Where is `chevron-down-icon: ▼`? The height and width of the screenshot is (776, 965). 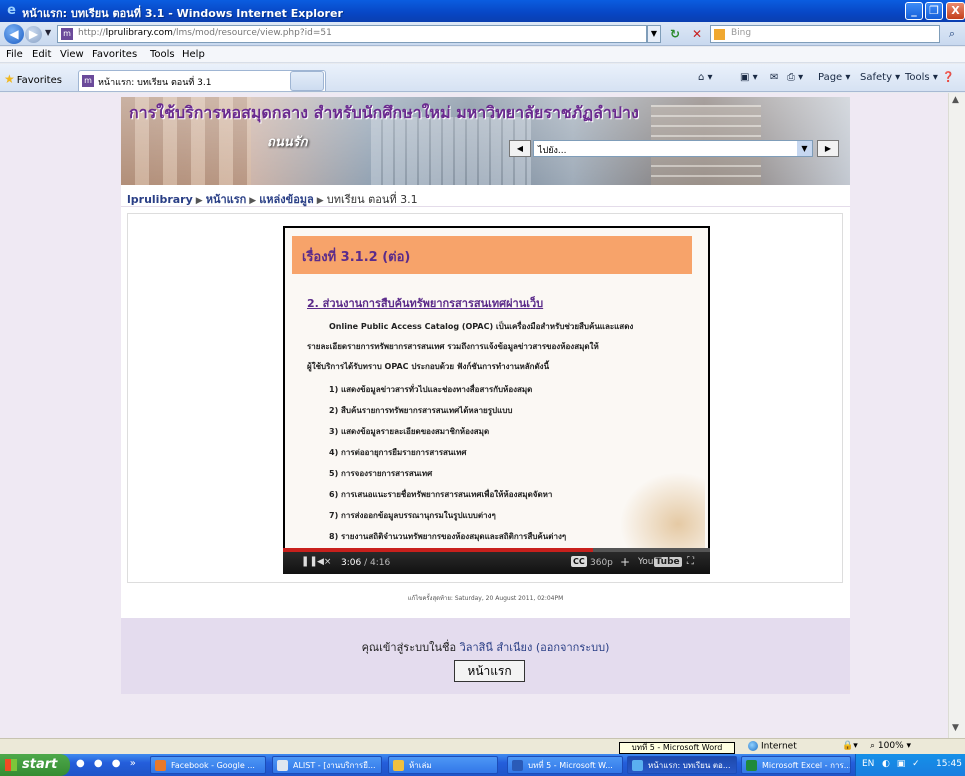 chevron-down-icon: ▼ is located at coordinates (804, 148).